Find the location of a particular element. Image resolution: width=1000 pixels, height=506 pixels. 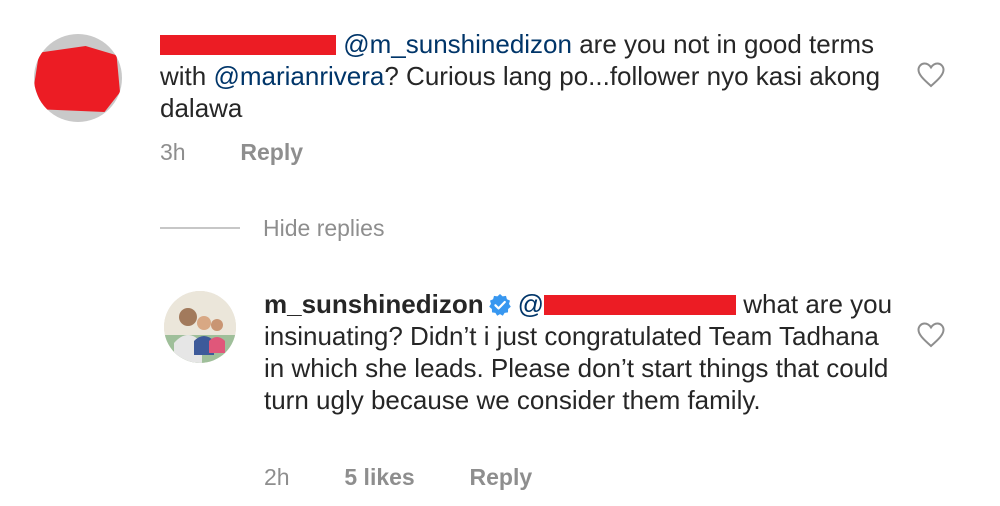

comment-time: 3h is located at coordinates (173, 152).